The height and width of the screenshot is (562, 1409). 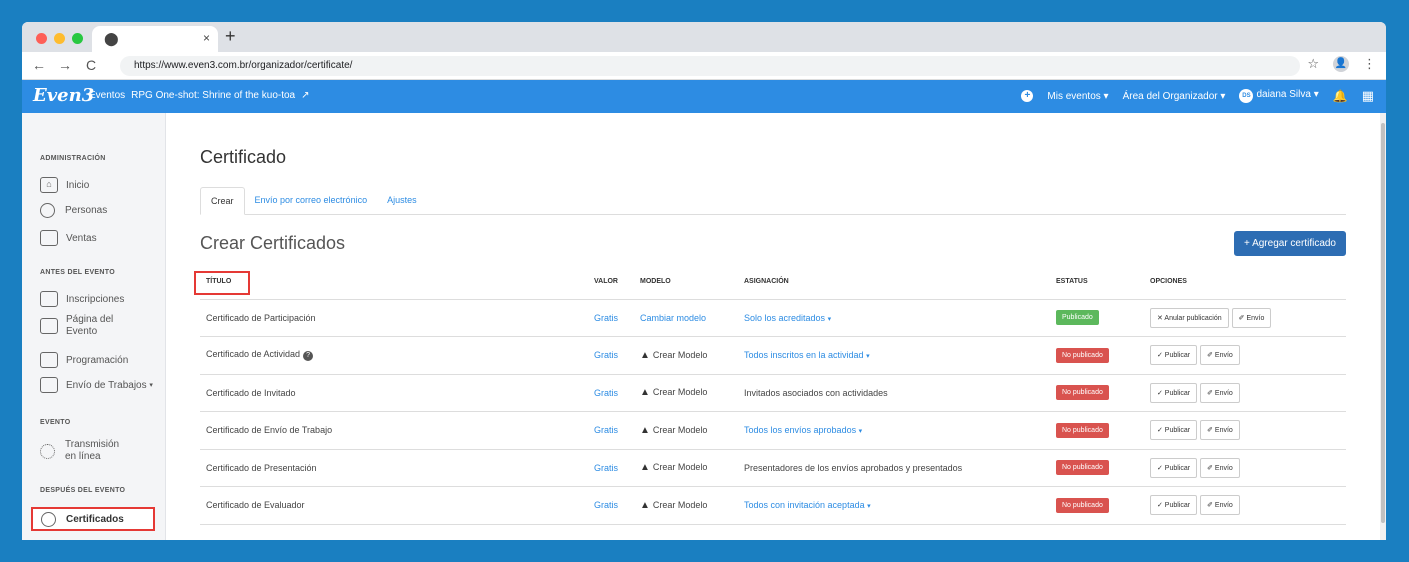 What do you see at coordinates (894, 505) in the screenshot?
I see `row-assignment-dropdown: Todos con invitación aceptada ▾` at bounding box center [894, 505].